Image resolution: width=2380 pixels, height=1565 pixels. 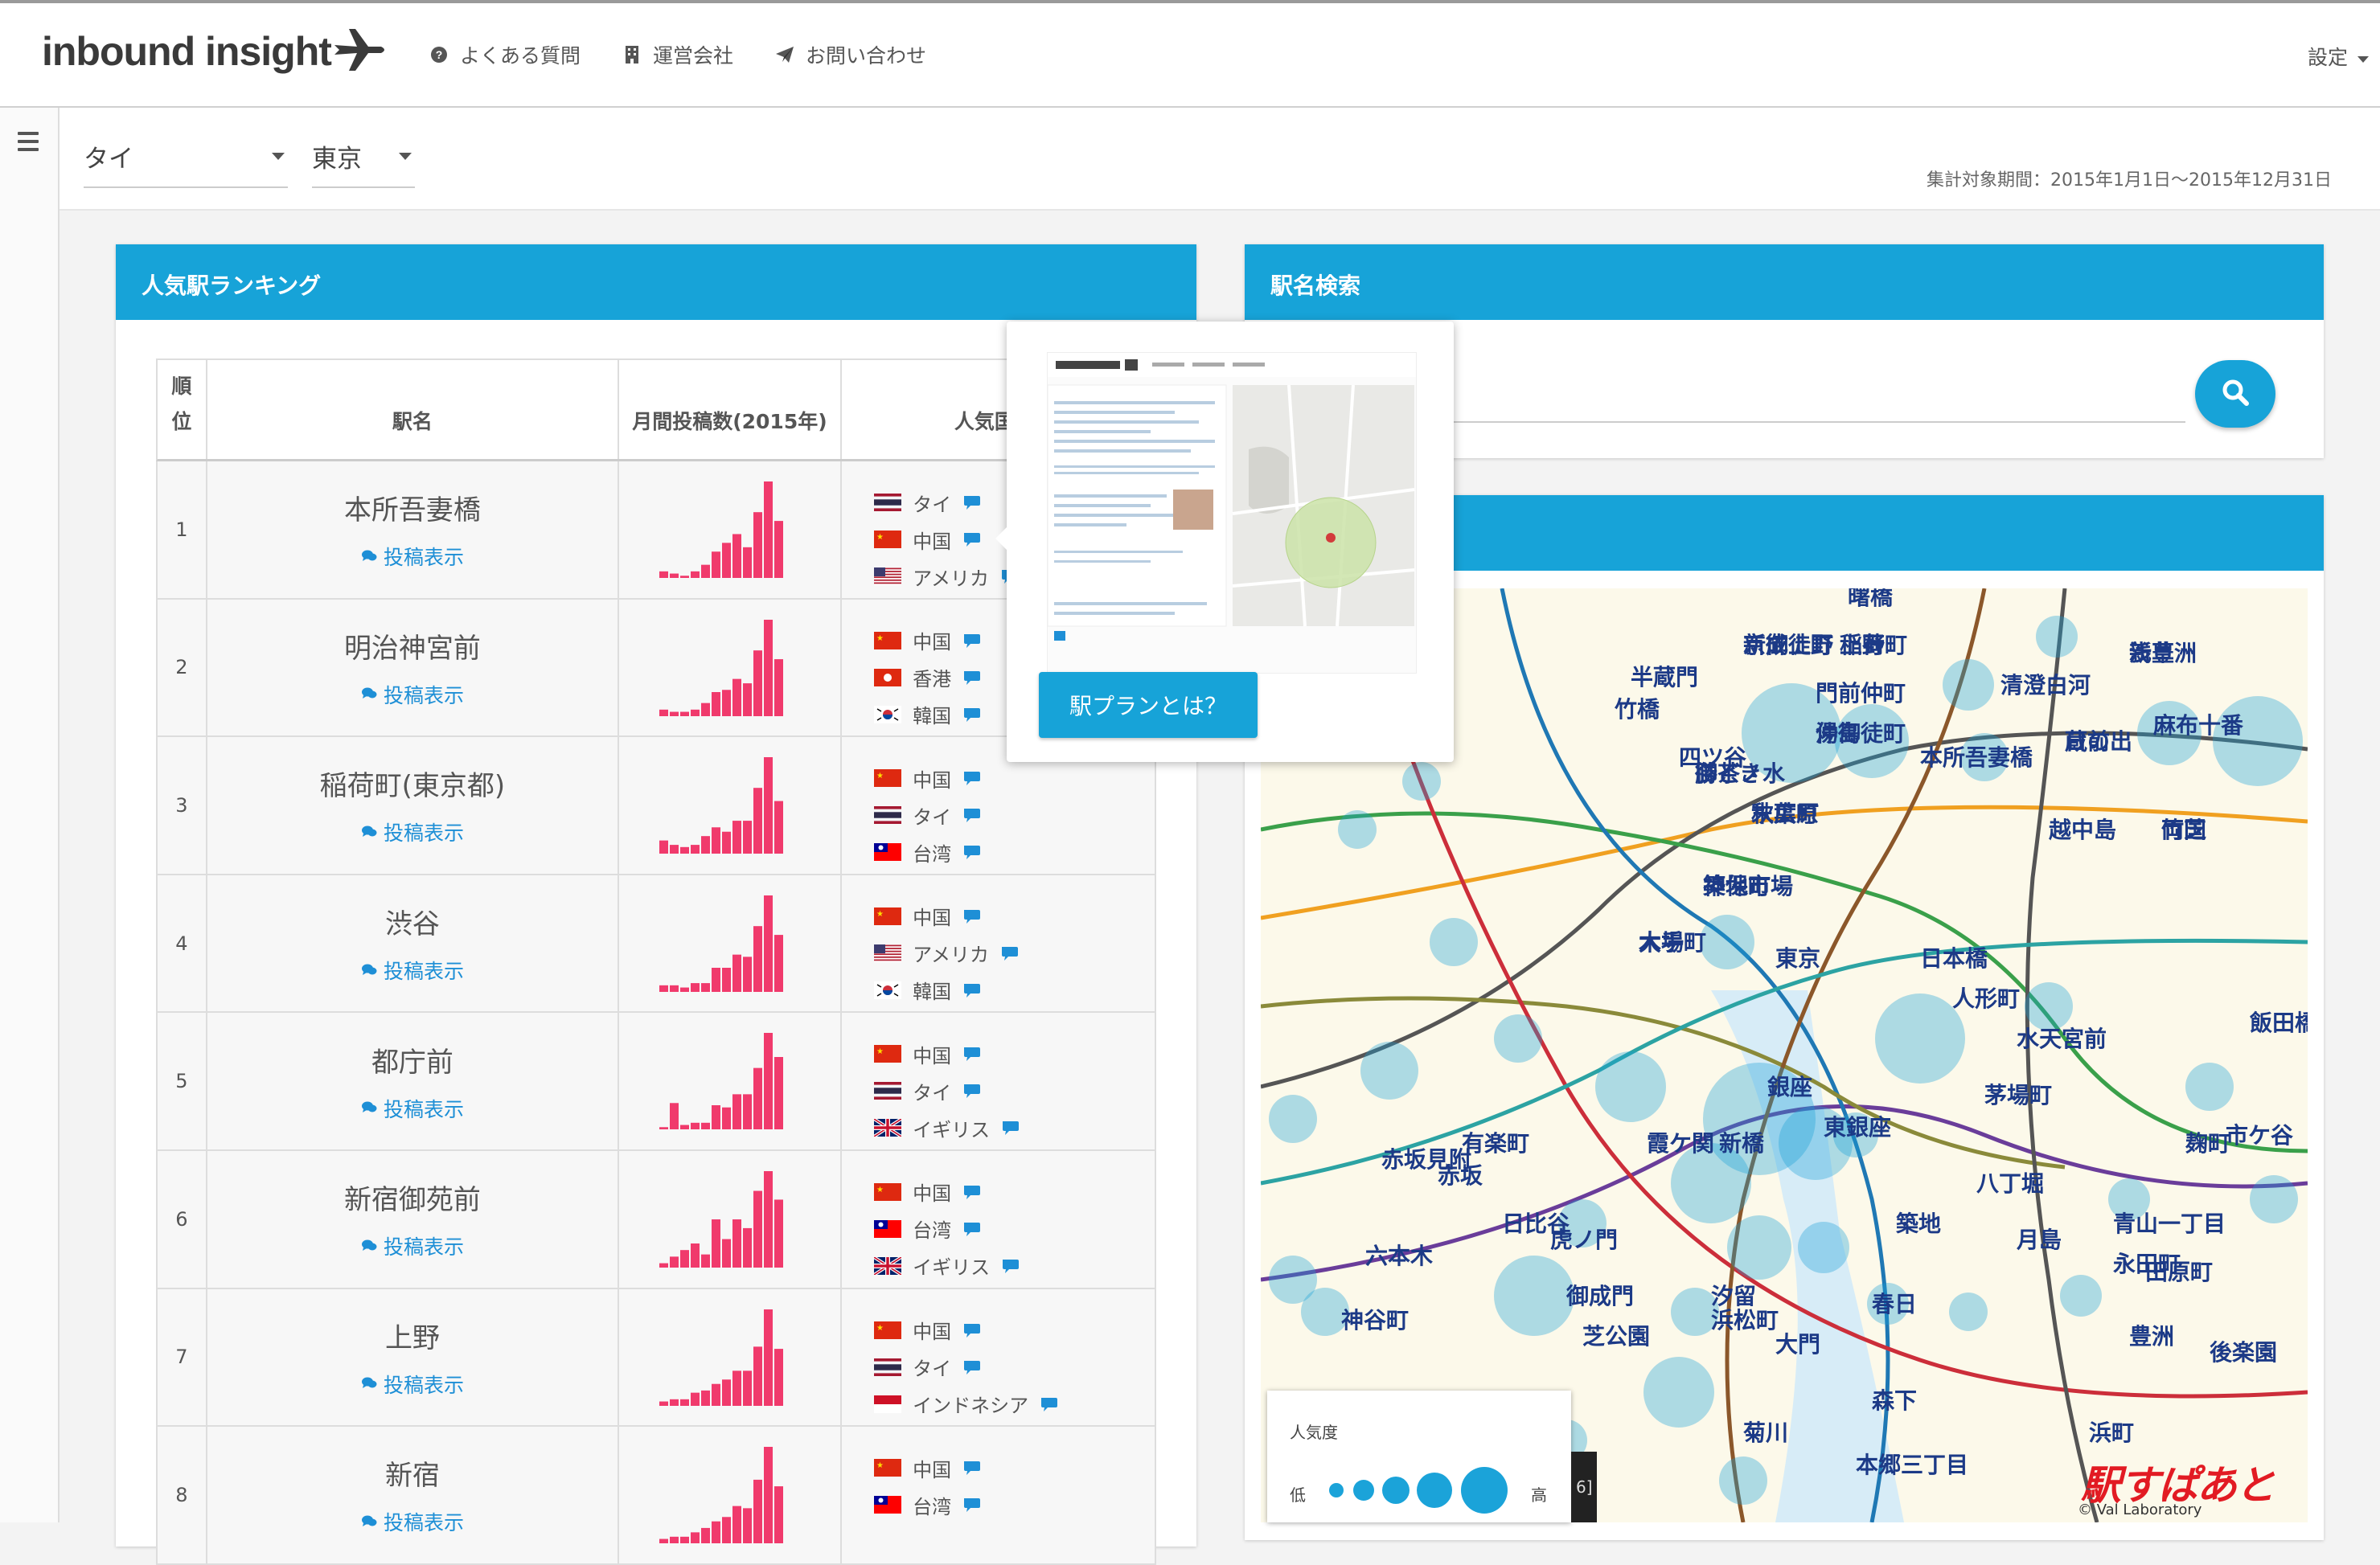 I want to click on station-label: 新豊洲, so click(x=2163, y=653).